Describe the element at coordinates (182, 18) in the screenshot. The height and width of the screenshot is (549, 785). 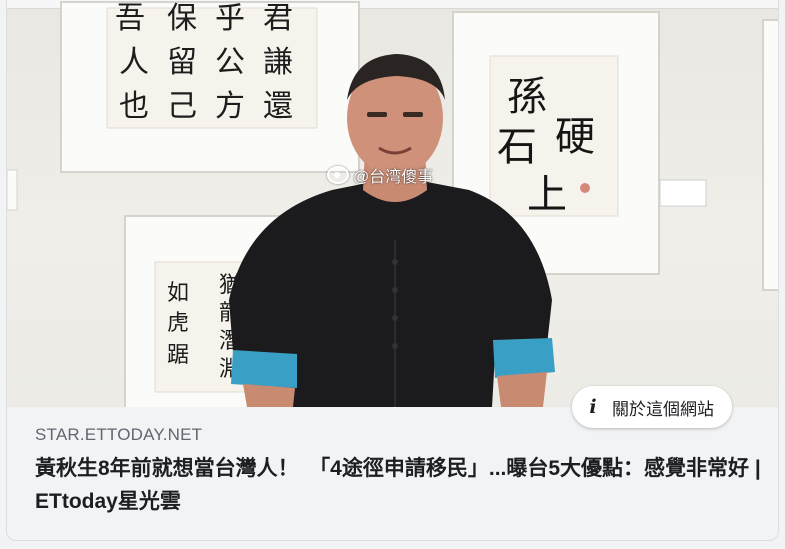
I see `calligraphy-char: 保` at that location.